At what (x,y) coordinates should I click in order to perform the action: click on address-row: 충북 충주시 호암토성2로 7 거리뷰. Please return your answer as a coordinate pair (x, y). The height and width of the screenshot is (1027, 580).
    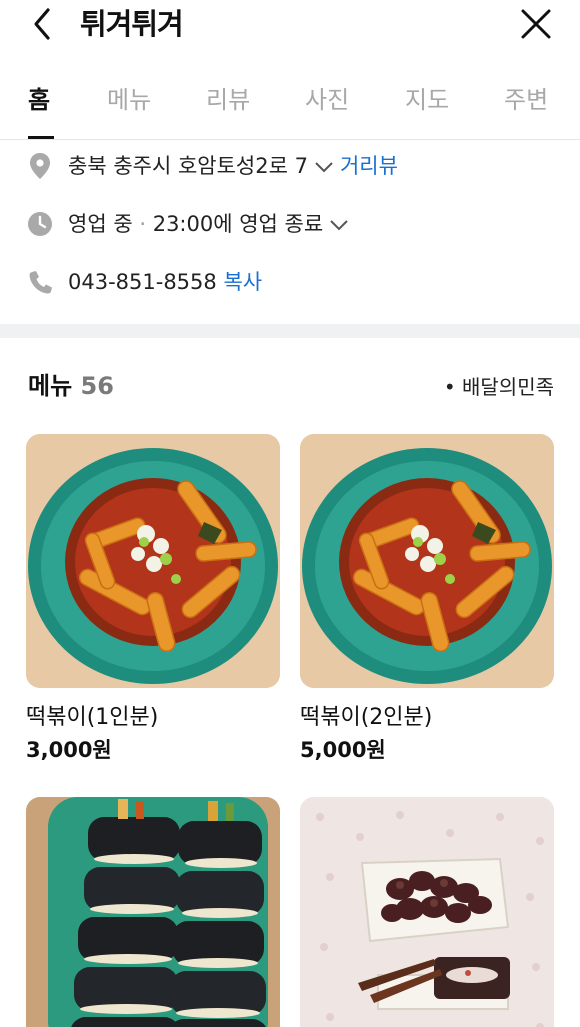
    Looking at the image, I should click on (290, 166).